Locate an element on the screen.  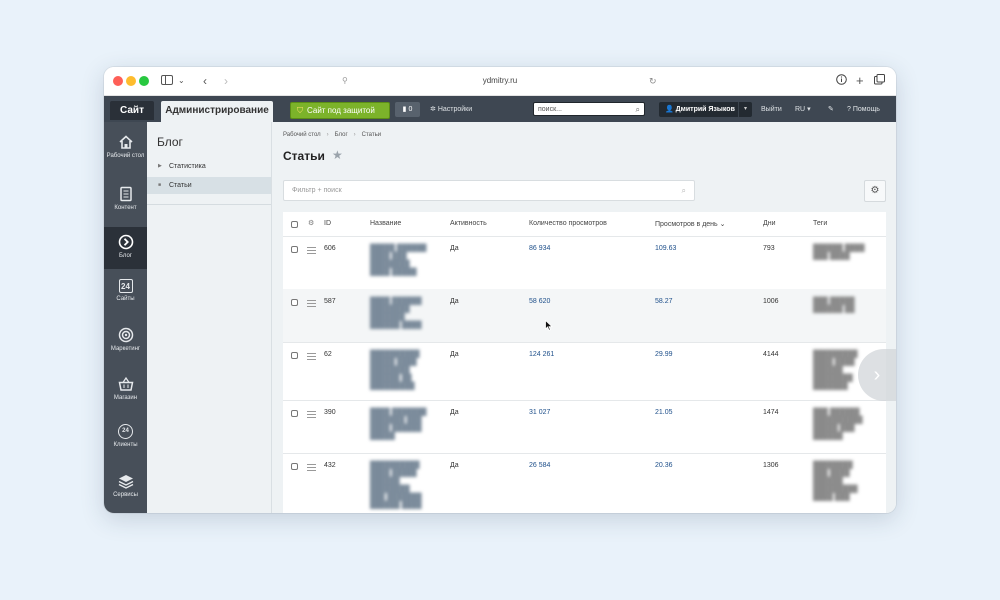
info-icon is located at coordinates (841, 81).